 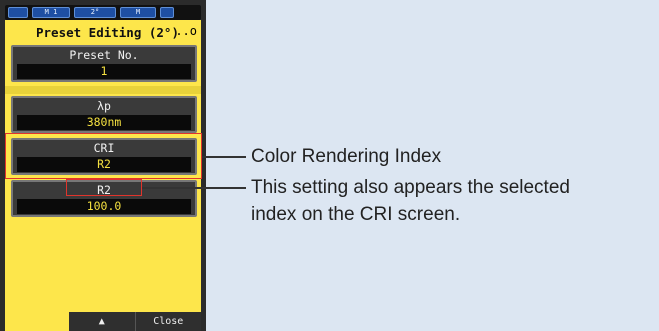 I want to click on page-indicator: ..o, so click(x=186, y=31).